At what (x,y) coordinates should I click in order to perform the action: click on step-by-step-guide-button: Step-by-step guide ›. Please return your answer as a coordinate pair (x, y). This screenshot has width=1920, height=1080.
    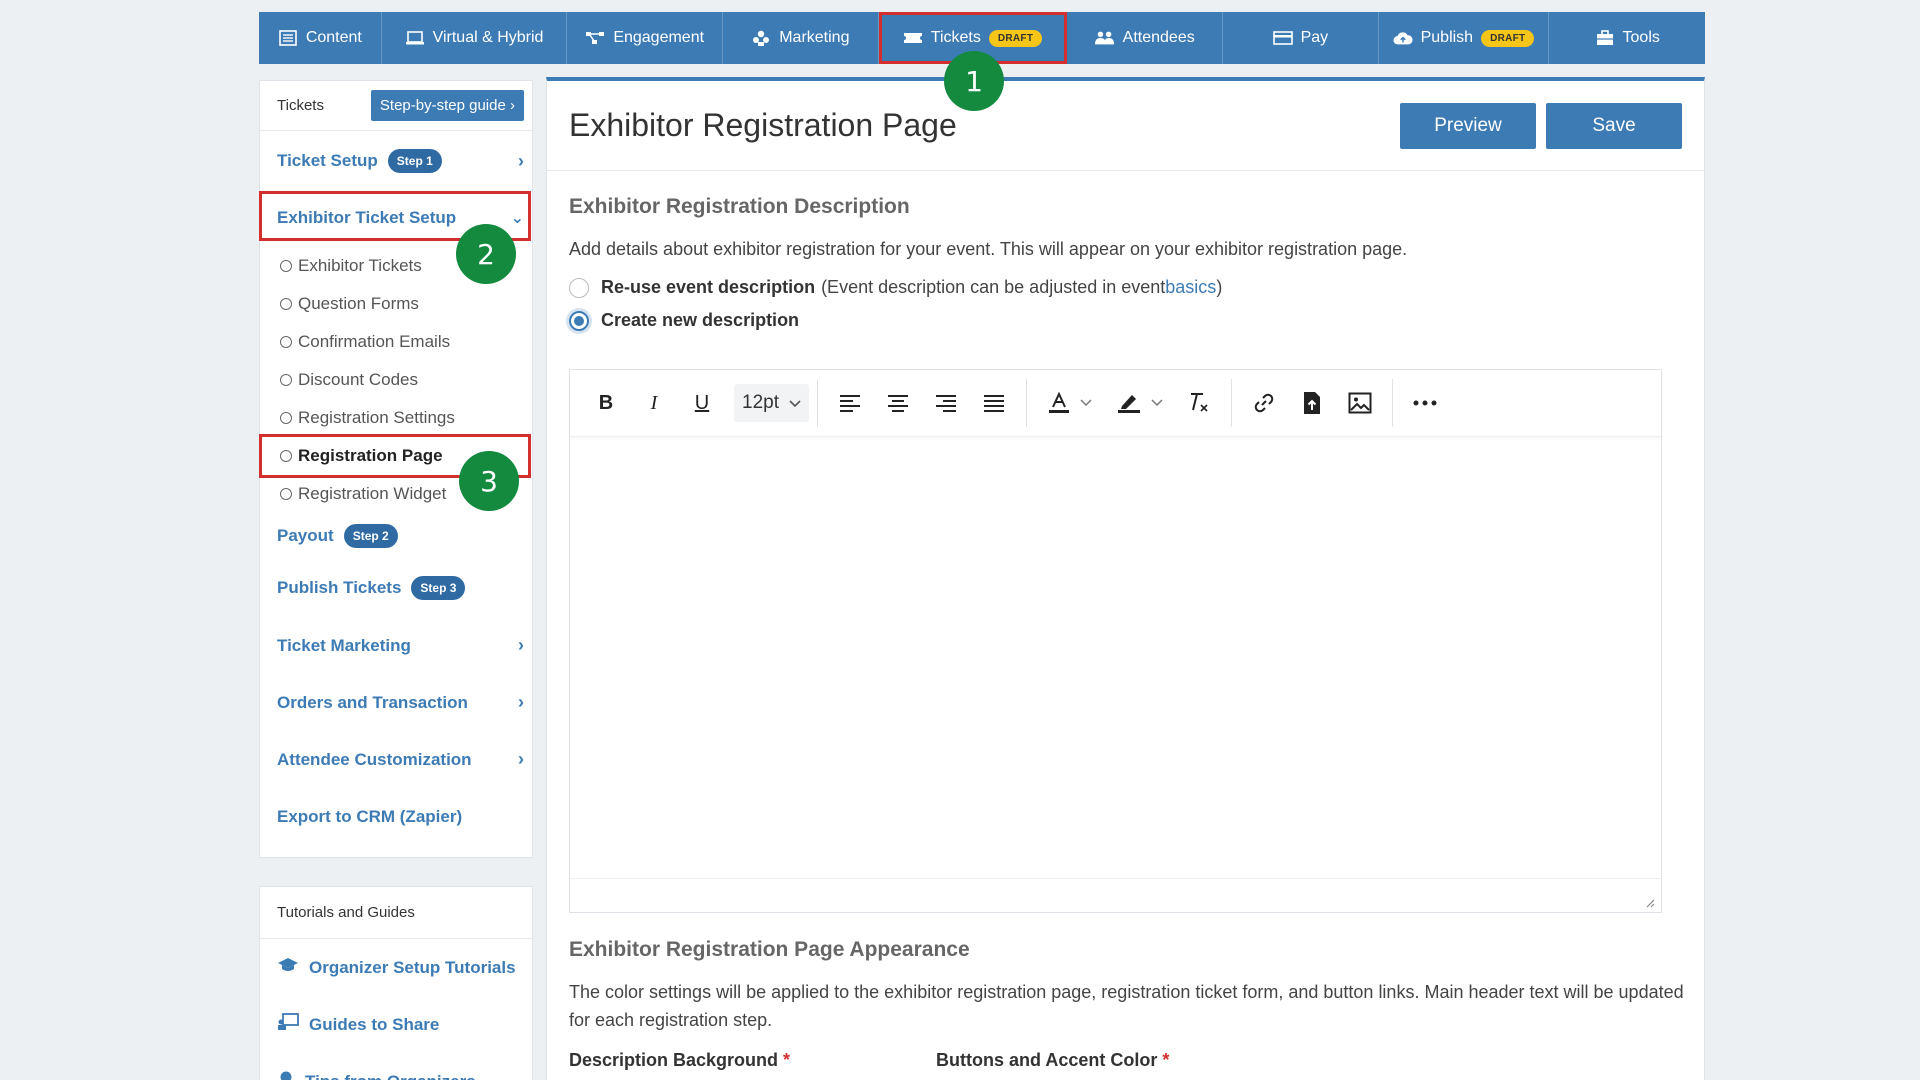
    Looking at the image, I should click on (447, 105).